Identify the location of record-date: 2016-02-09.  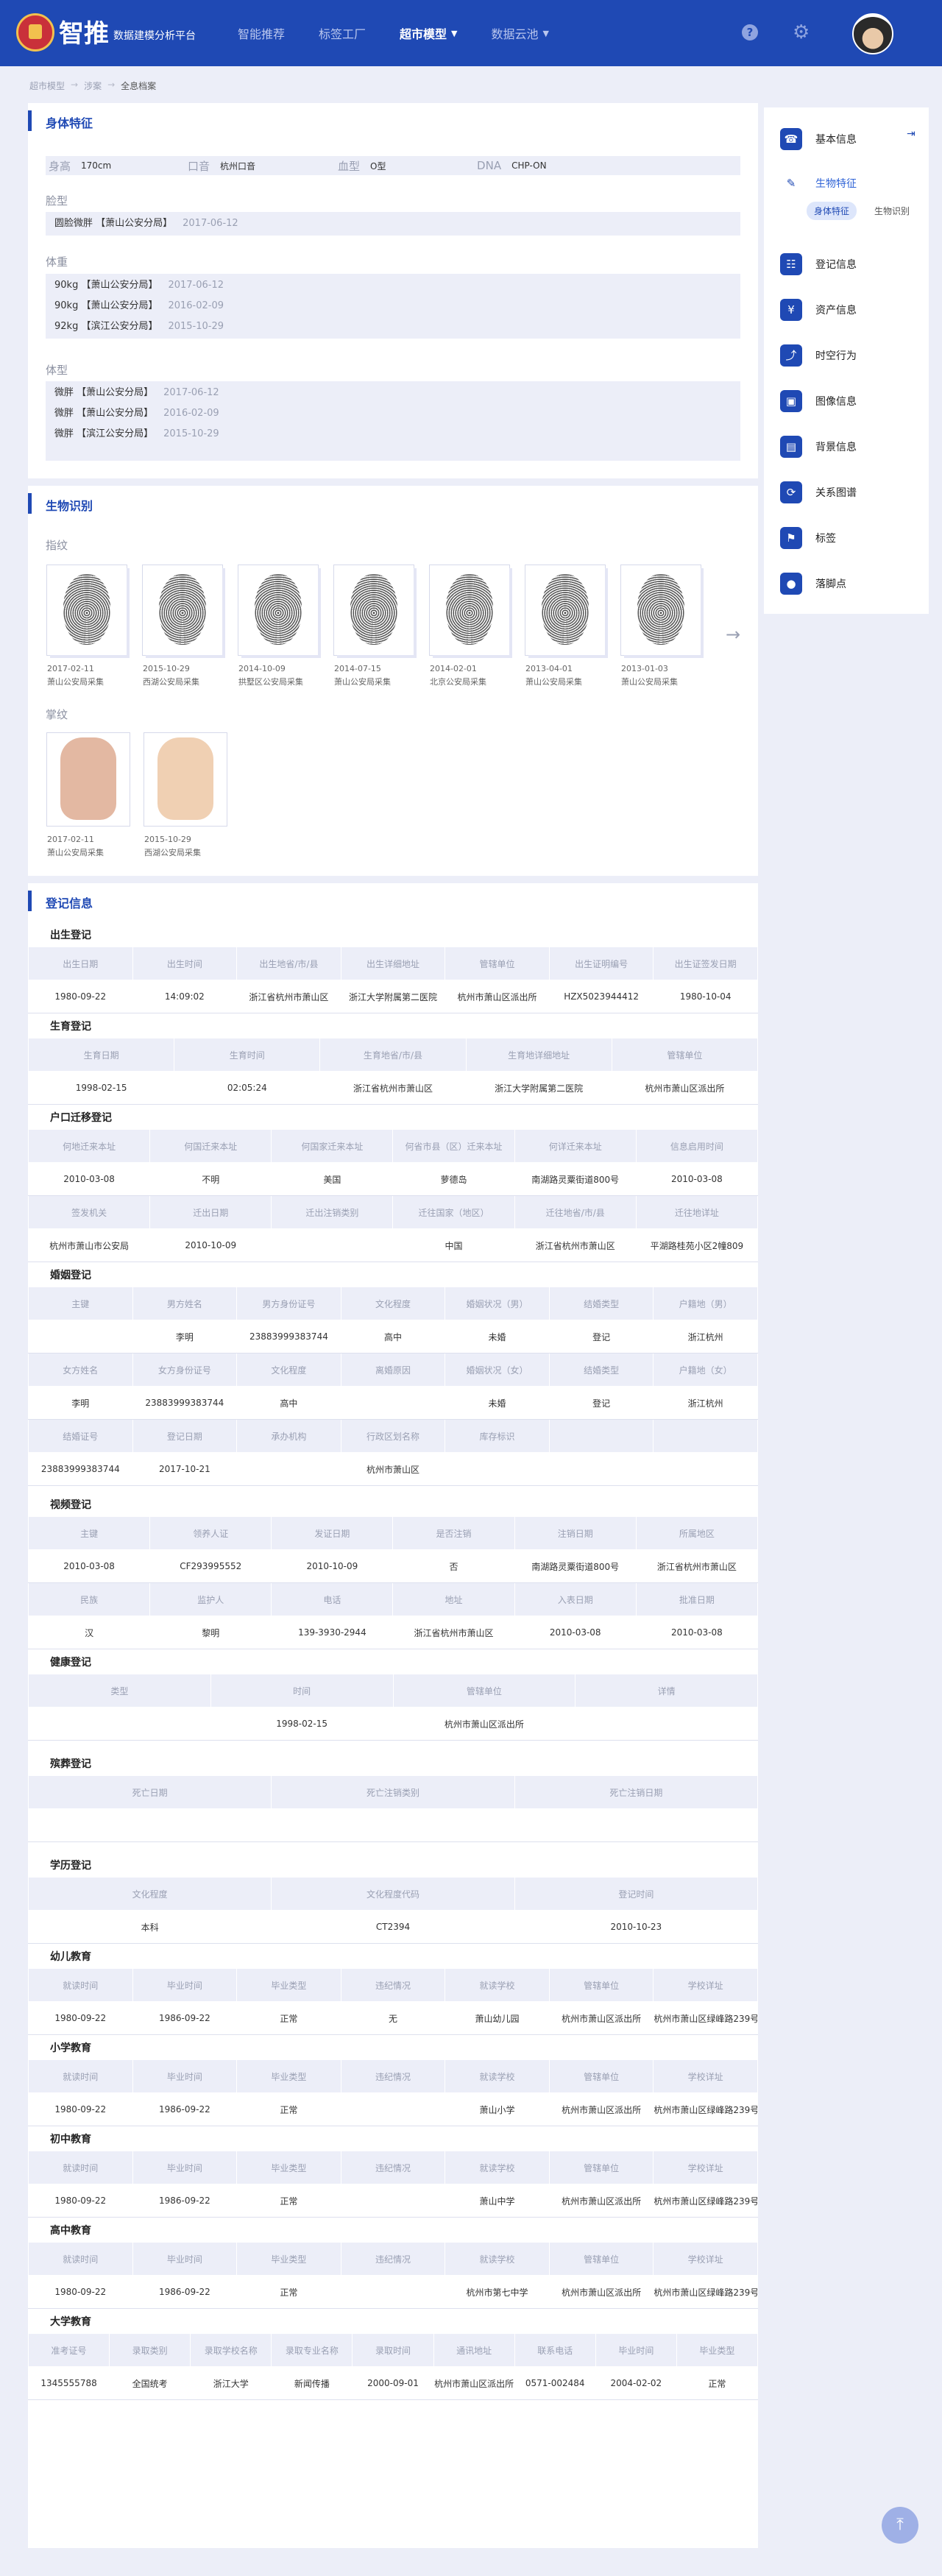
(196, 305).